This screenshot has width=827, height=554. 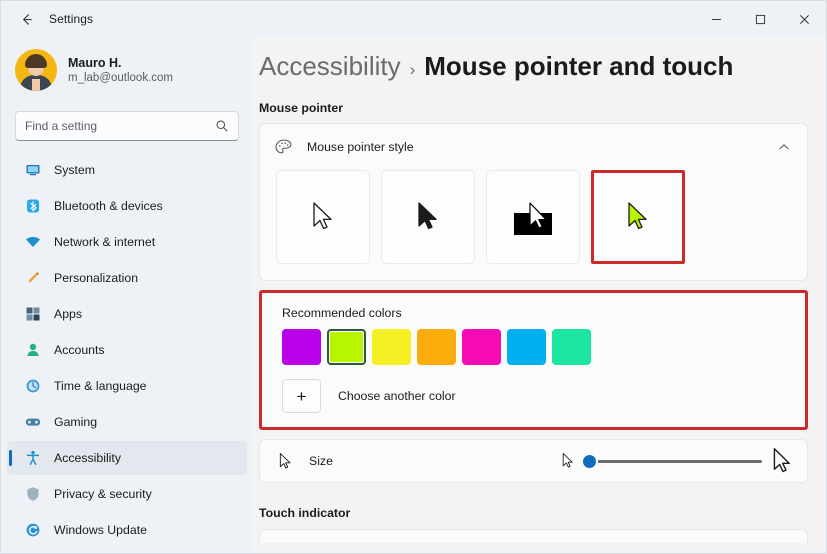 What do you see at coordinates (428, 217) in the screenshot?
I see `pointer-option-black-pointer` at bounding box center [428, 217].